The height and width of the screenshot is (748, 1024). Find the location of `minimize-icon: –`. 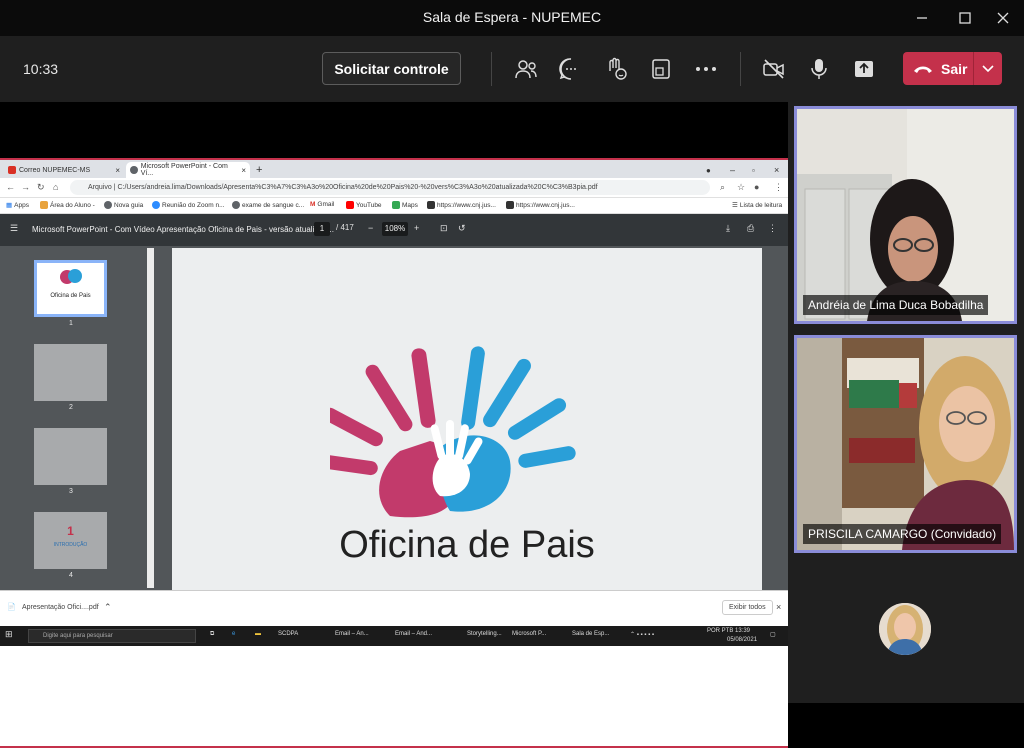

minimize-icon: – is located at coordinates (732, 170).